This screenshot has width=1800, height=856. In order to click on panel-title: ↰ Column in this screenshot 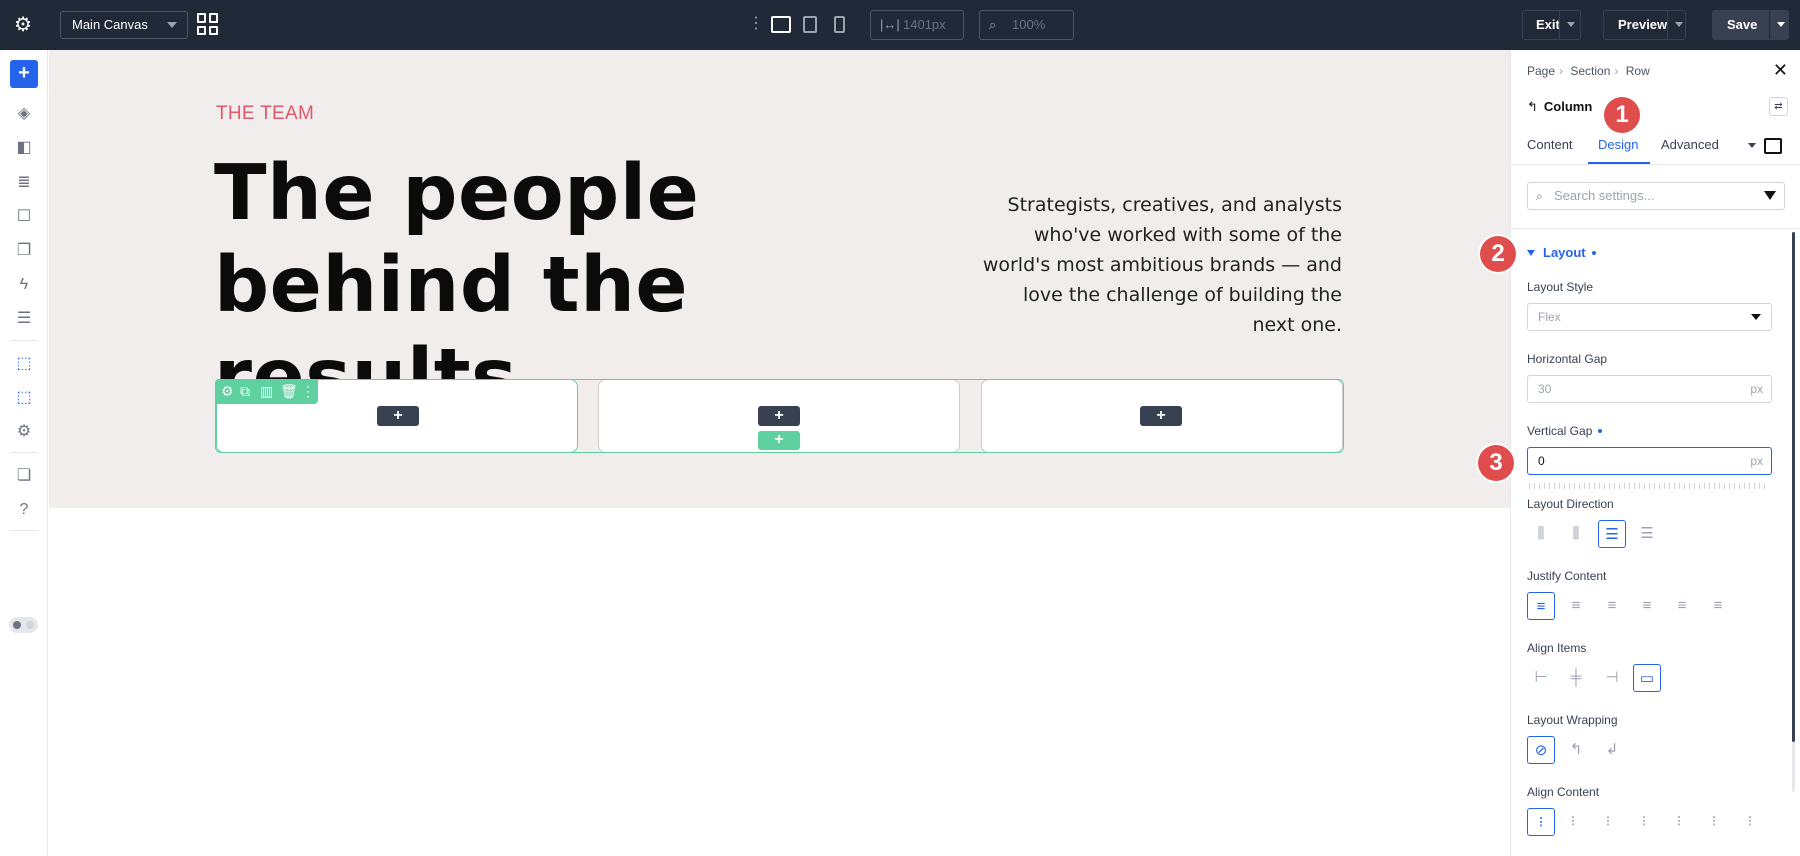, I will do `click(1560, 106)`.